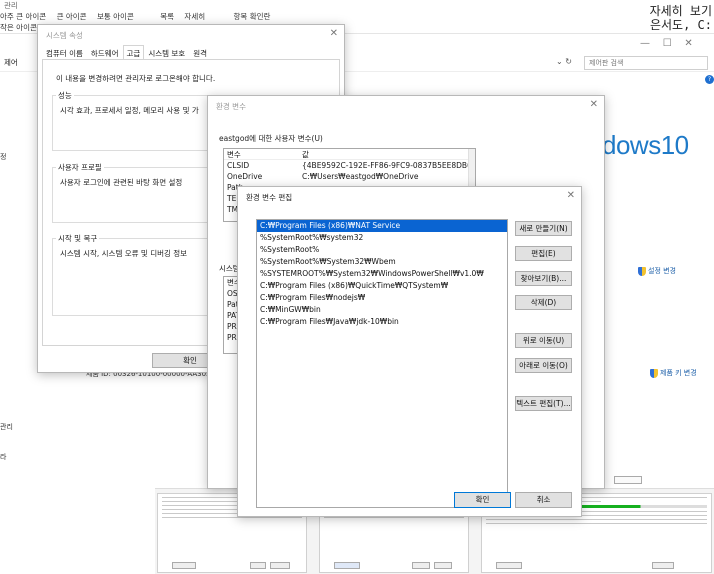  Describe the element at coordinates (673, 373) in the screenshot. I see `change-product-key-link: 제품 키 변경` at that location.